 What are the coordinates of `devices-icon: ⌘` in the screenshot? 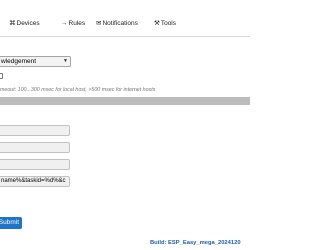 It's located at (12, 23).